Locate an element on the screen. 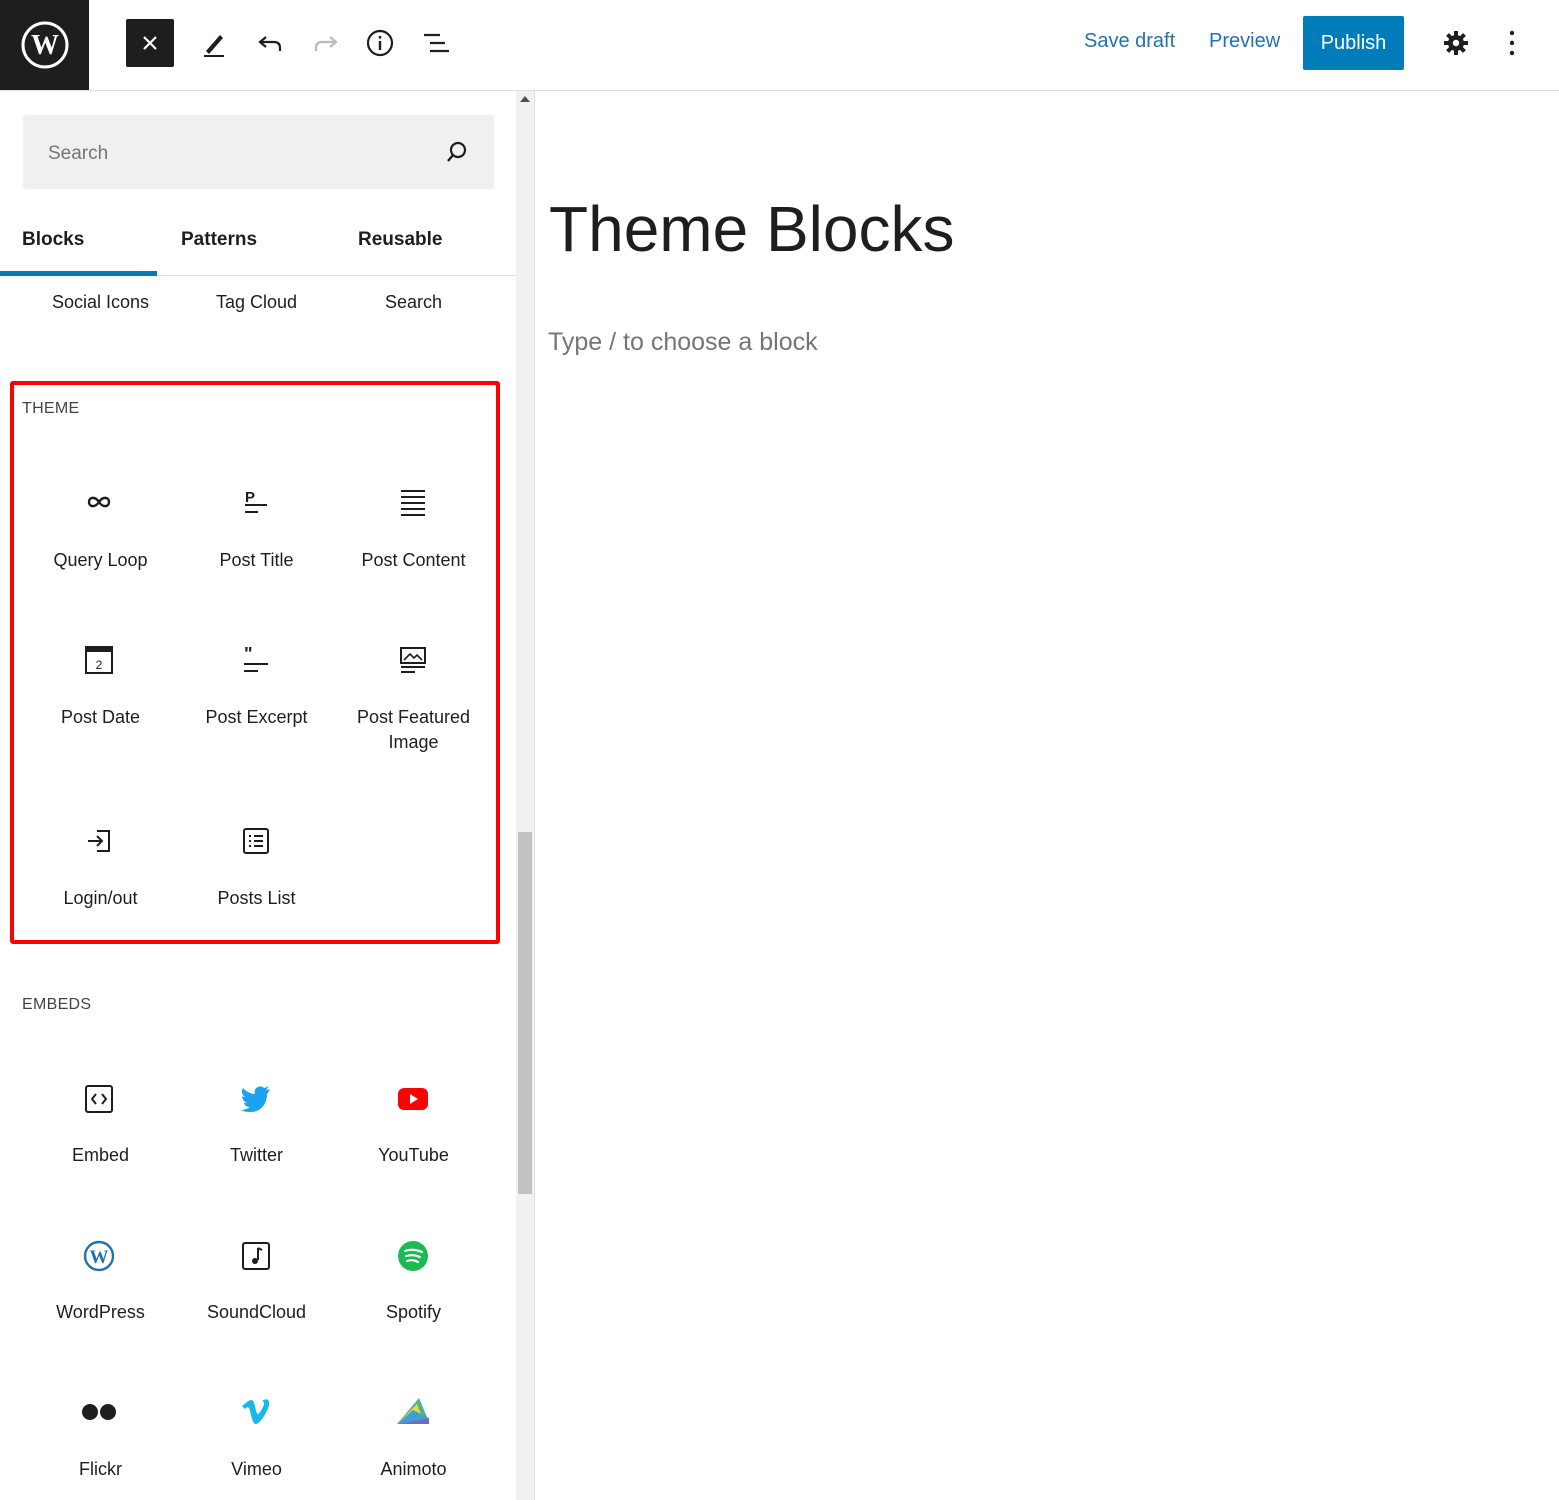  embeds-section-title: EMBEDS is located at coordinates (57, 1004).